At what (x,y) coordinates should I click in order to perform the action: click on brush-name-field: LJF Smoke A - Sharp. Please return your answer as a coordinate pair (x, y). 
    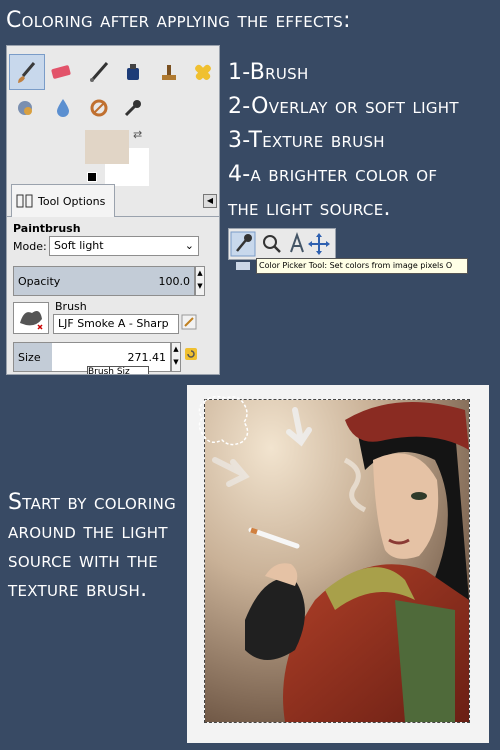
    Looking at the image, I should click on (116, 324).